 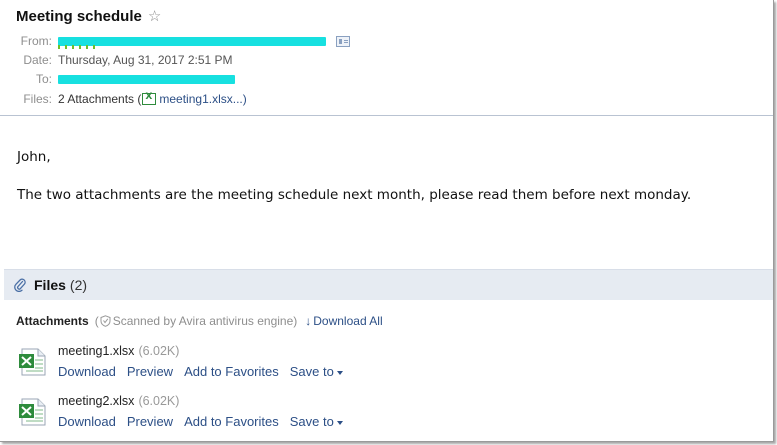 I want to click on antivirus-note-text: Scanned by Avira antivirus engine), so click(x=205, y=321).